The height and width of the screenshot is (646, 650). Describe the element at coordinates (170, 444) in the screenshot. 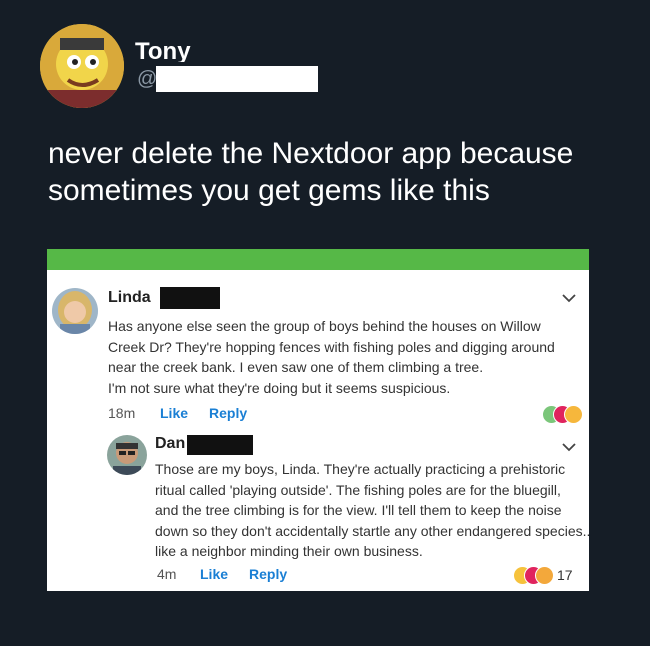

I see `reply-author-name: Dan` at that location.